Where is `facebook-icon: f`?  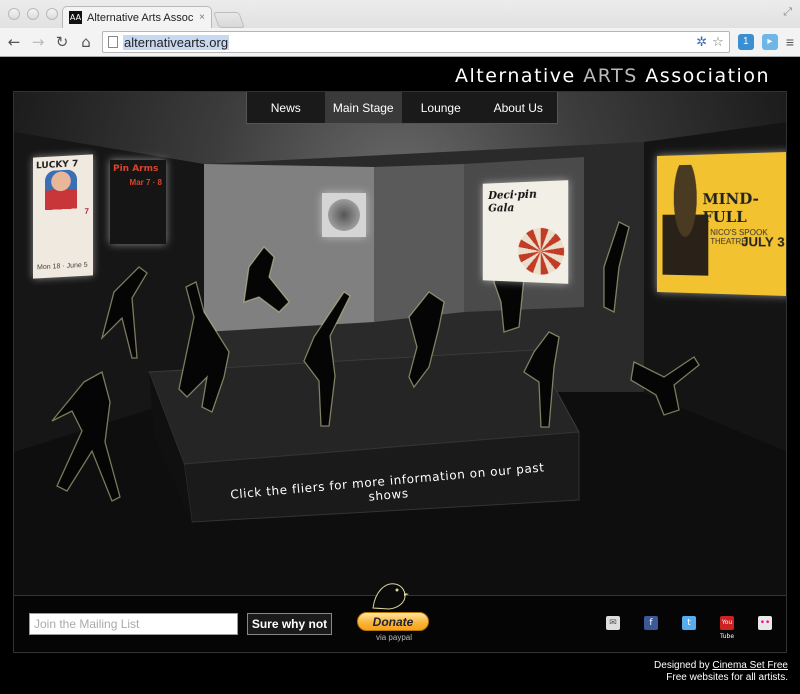
facebook-icon: f is located at coordinates (651, 623).